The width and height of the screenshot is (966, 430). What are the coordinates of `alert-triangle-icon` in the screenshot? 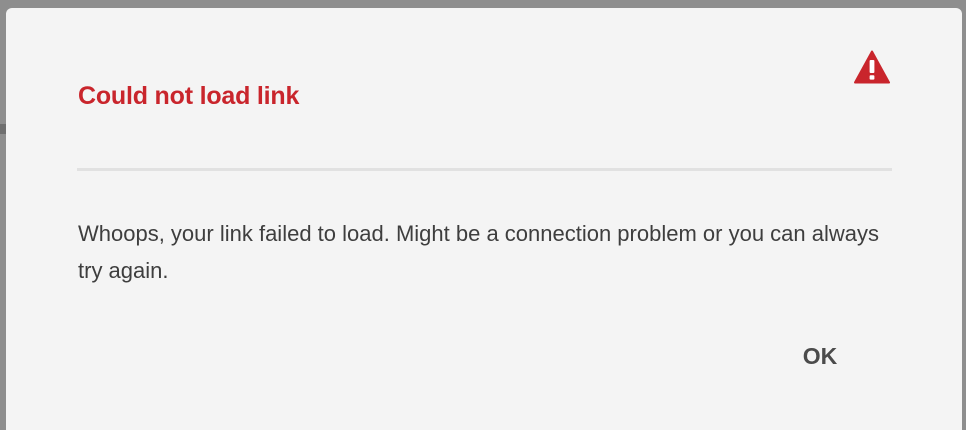 It's located at (872, 67).